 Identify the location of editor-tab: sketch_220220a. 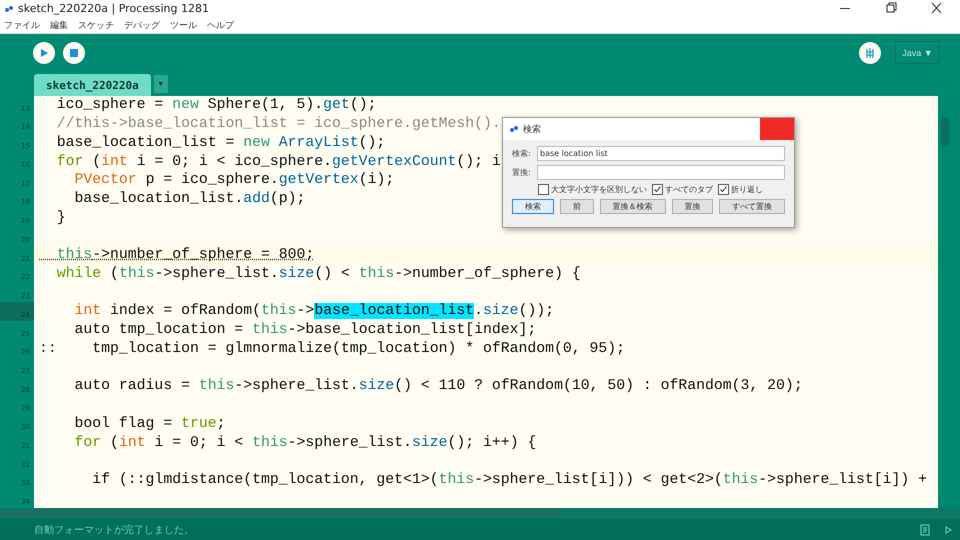
(92, 85).